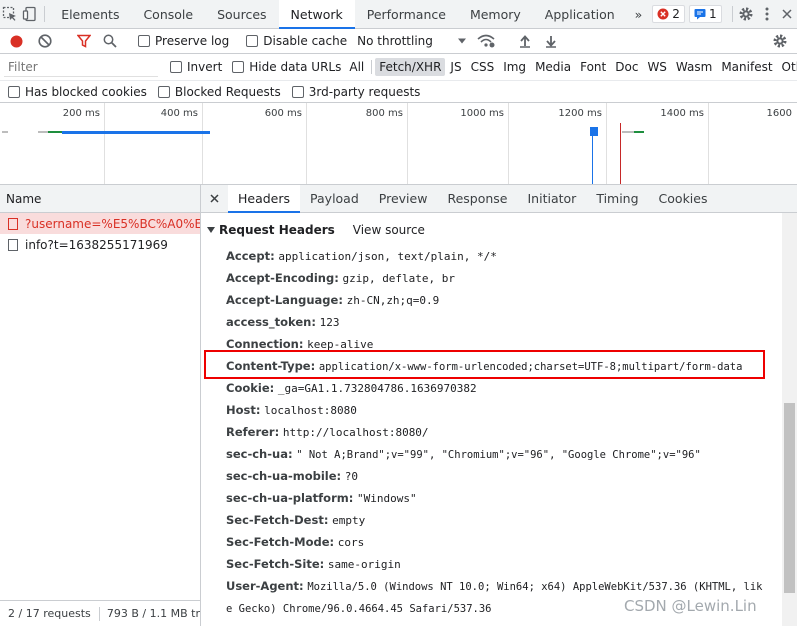 The width and height of the screenshot is (797, 626). I want to click on search-button, so click(110, 41).